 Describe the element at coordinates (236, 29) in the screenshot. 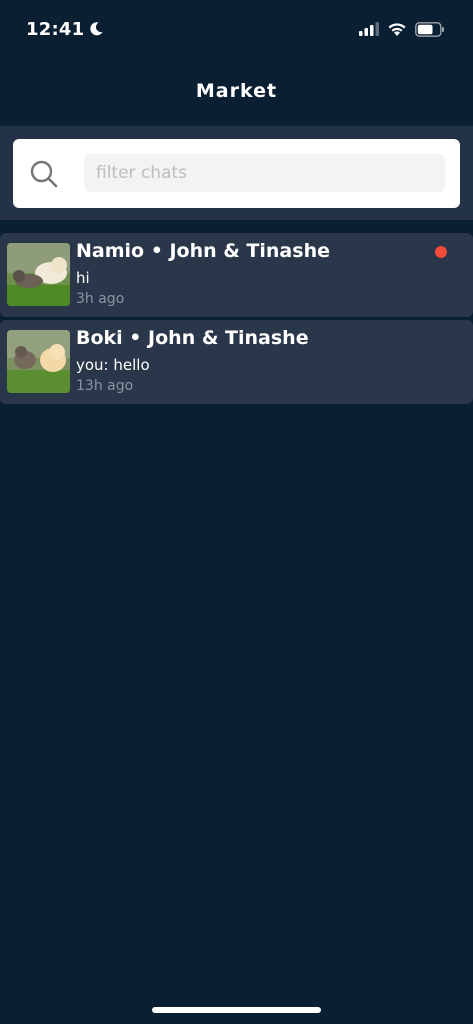

I see `status-bar: 12:41` at that location.